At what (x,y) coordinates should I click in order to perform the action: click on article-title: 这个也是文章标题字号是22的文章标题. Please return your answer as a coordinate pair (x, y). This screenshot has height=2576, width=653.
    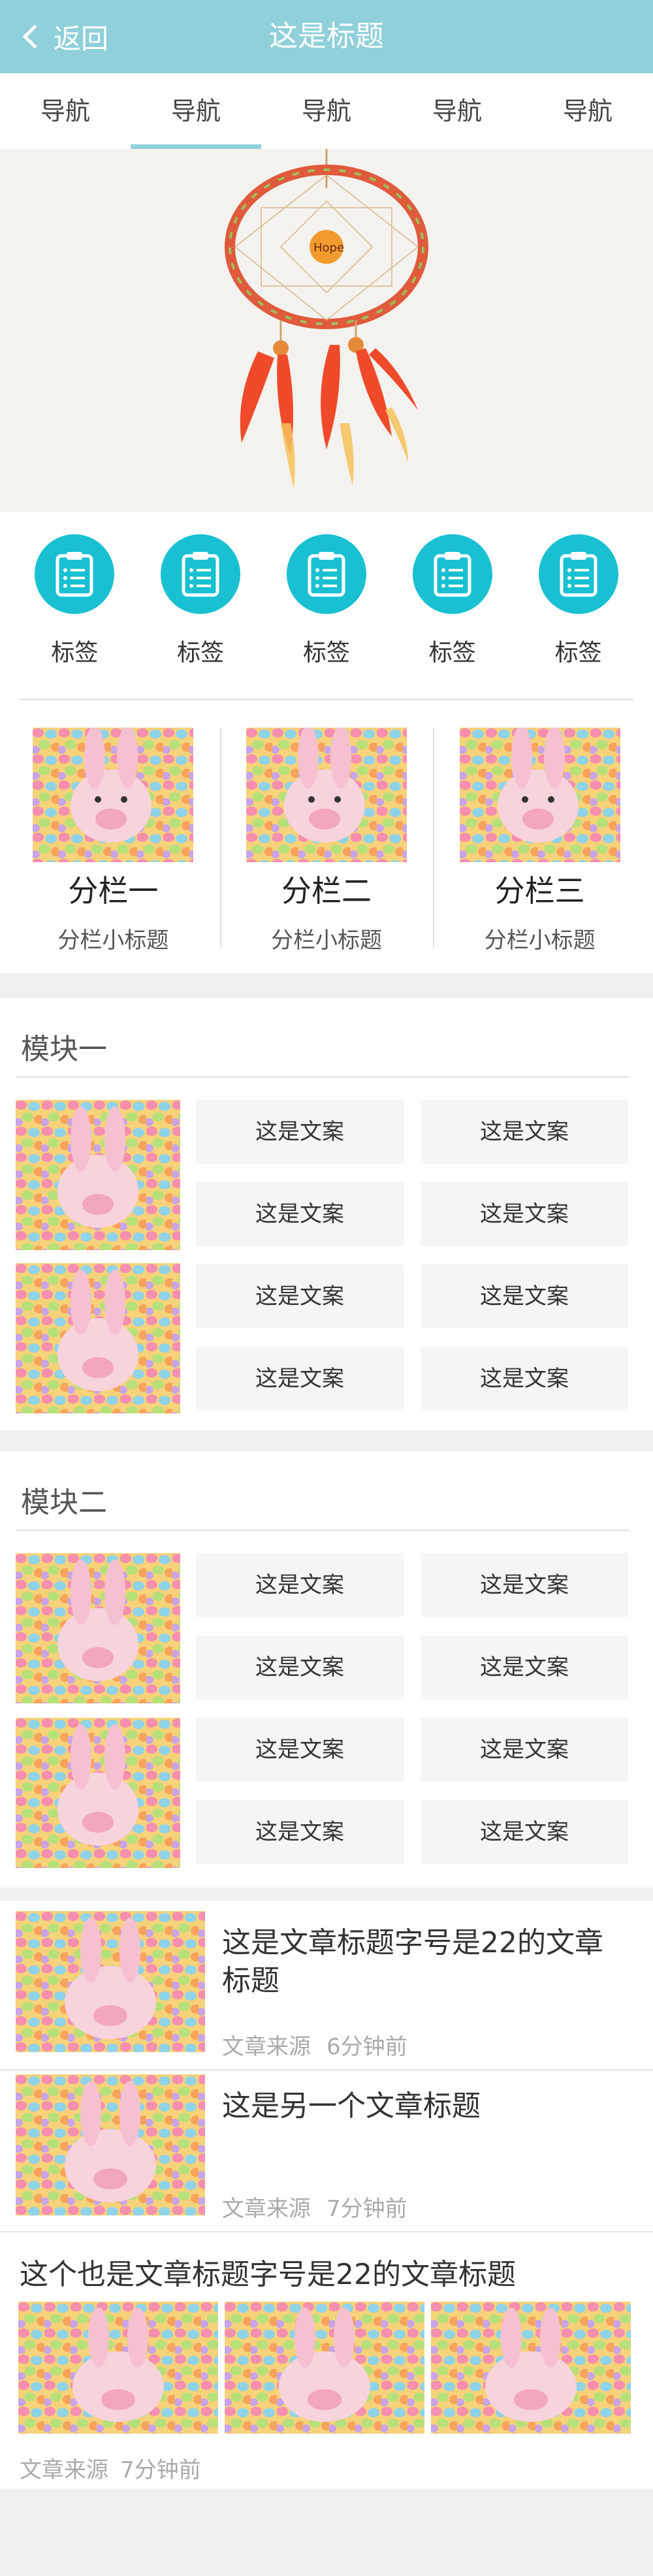
    Looking at the image, I should click on (268, 2274).